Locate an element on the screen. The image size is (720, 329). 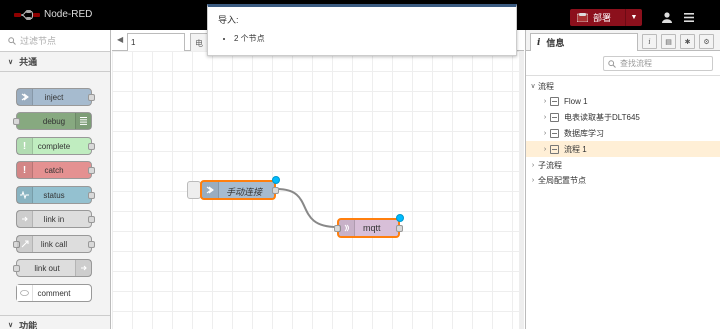
palette-node-inject: inject is located at coordinates (55, 97).